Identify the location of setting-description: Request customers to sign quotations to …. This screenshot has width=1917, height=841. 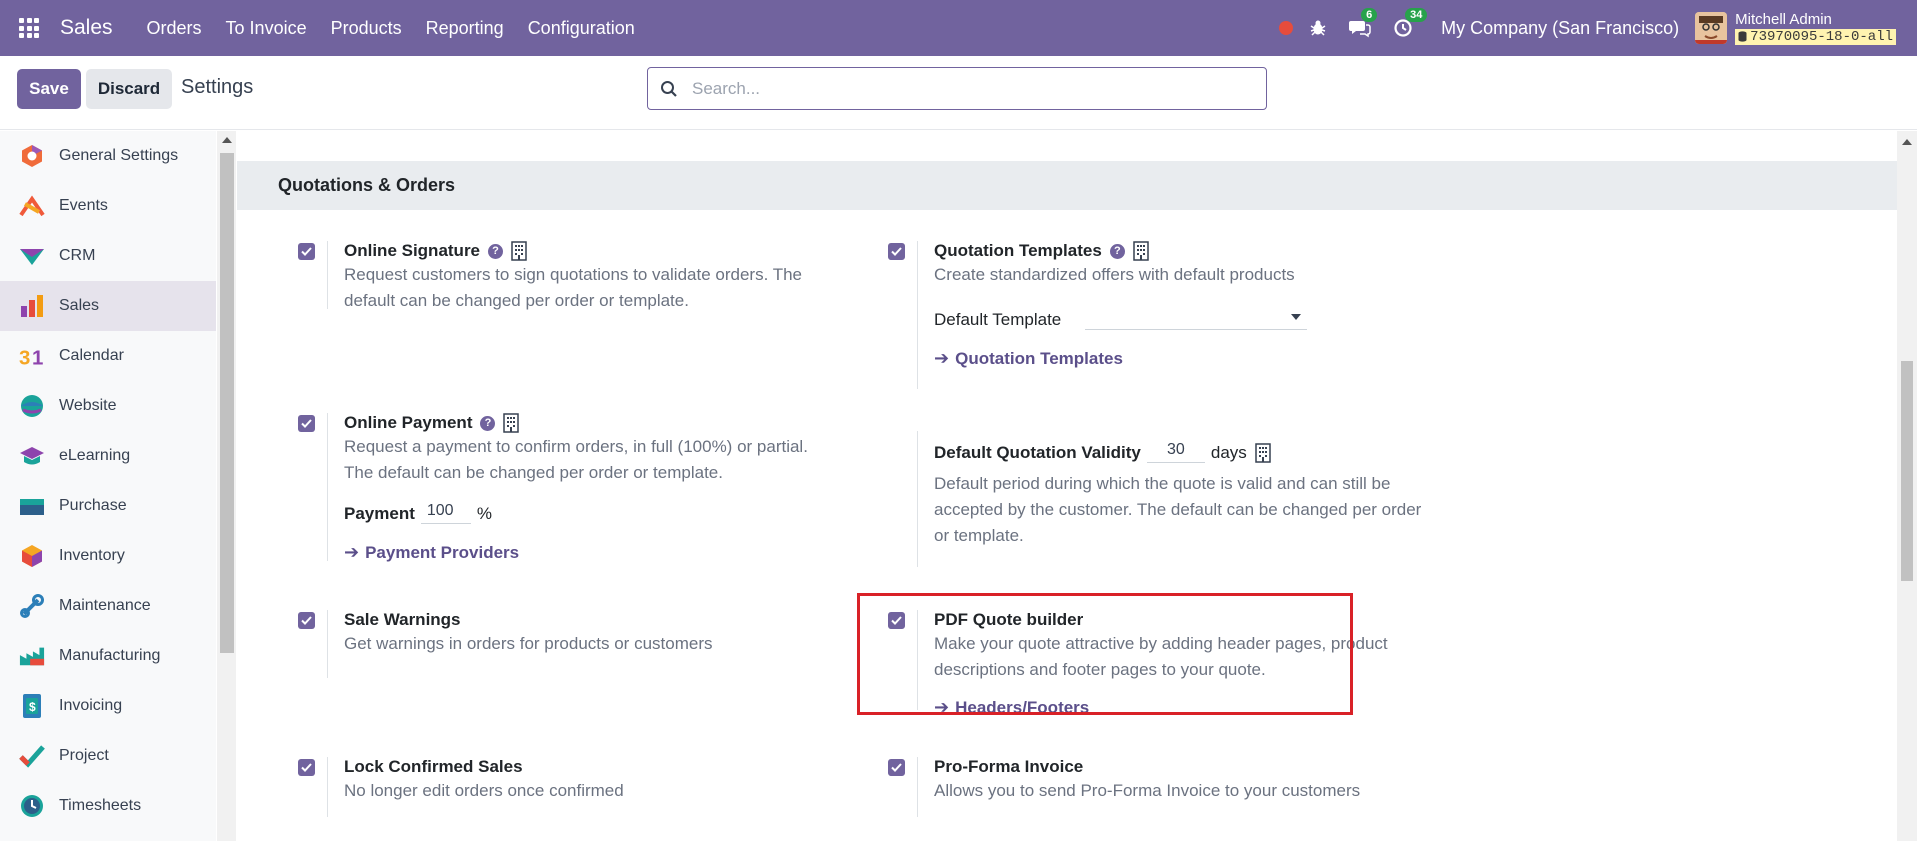
(573, 274).